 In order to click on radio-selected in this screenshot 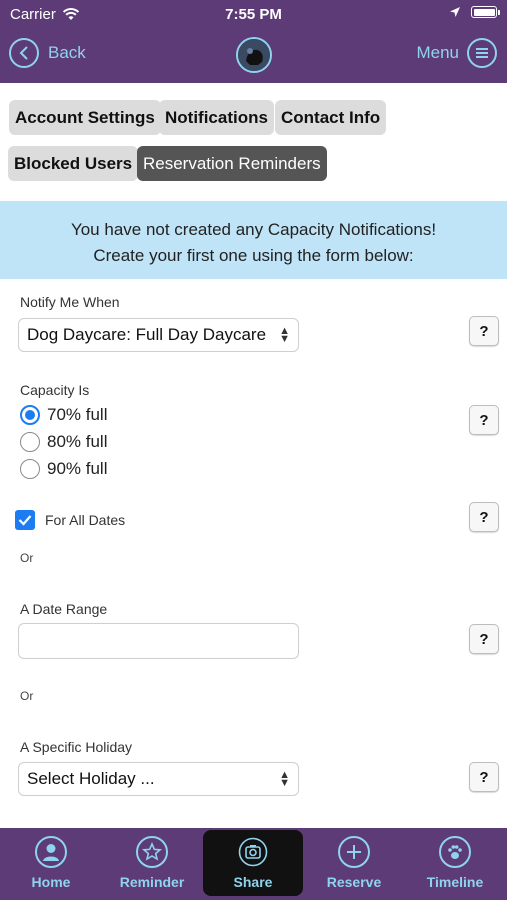, I will do `click(30, 415)`.